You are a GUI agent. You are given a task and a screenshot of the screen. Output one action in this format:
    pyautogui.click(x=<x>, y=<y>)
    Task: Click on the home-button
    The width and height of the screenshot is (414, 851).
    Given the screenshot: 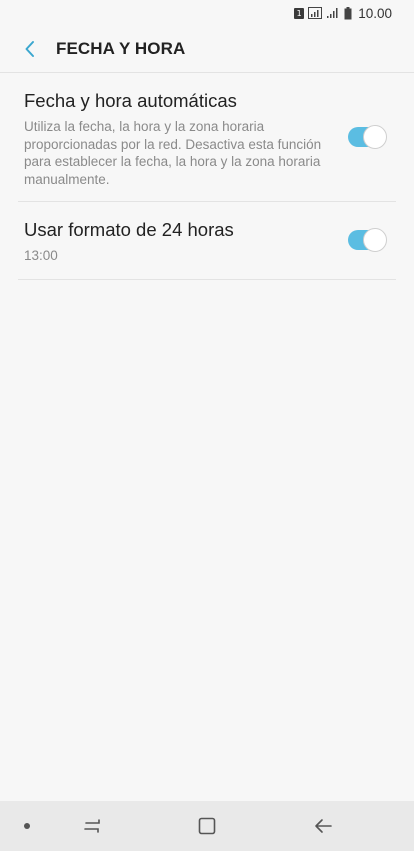 What is the action you would take?
    pyautogui.click(x=207, y=826)
    